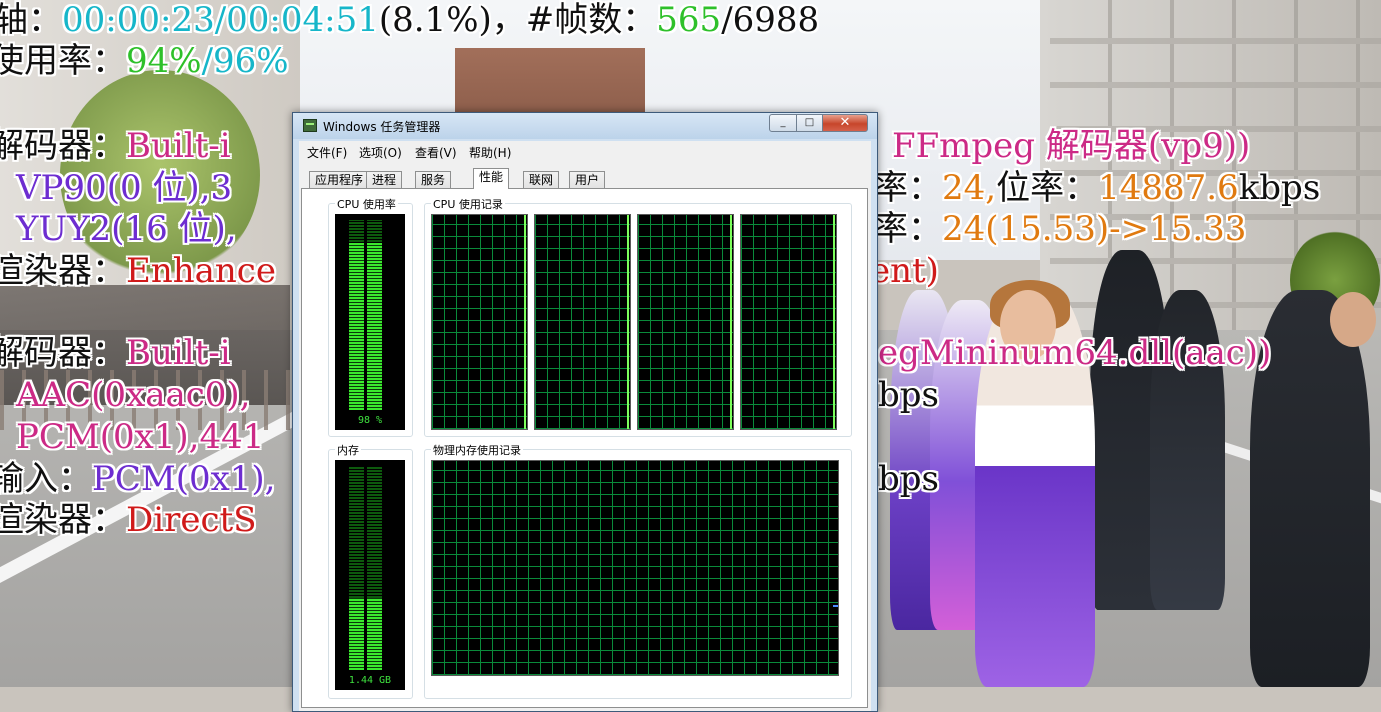  Describe the element at coordinates (382, 127) in the screenshot. I see `window-title: Windows 任务管理器` at that location.